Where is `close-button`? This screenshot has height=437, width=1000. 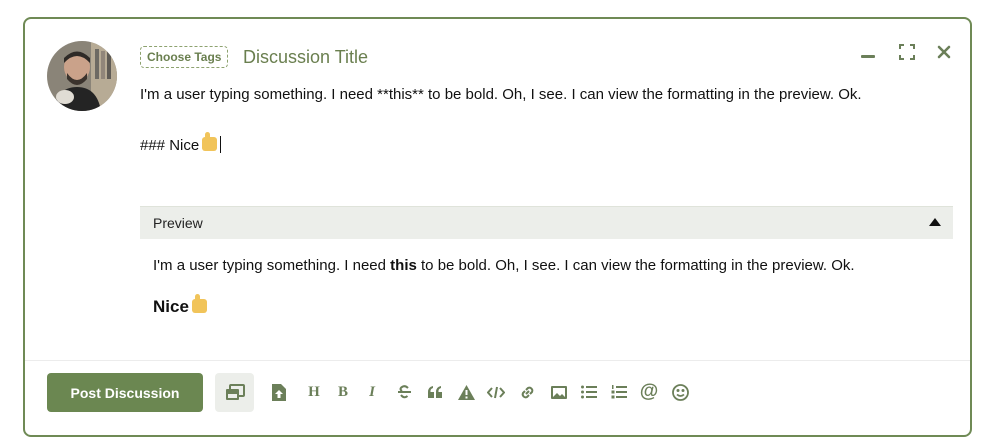 close-button is located at coordinates (944, 52).